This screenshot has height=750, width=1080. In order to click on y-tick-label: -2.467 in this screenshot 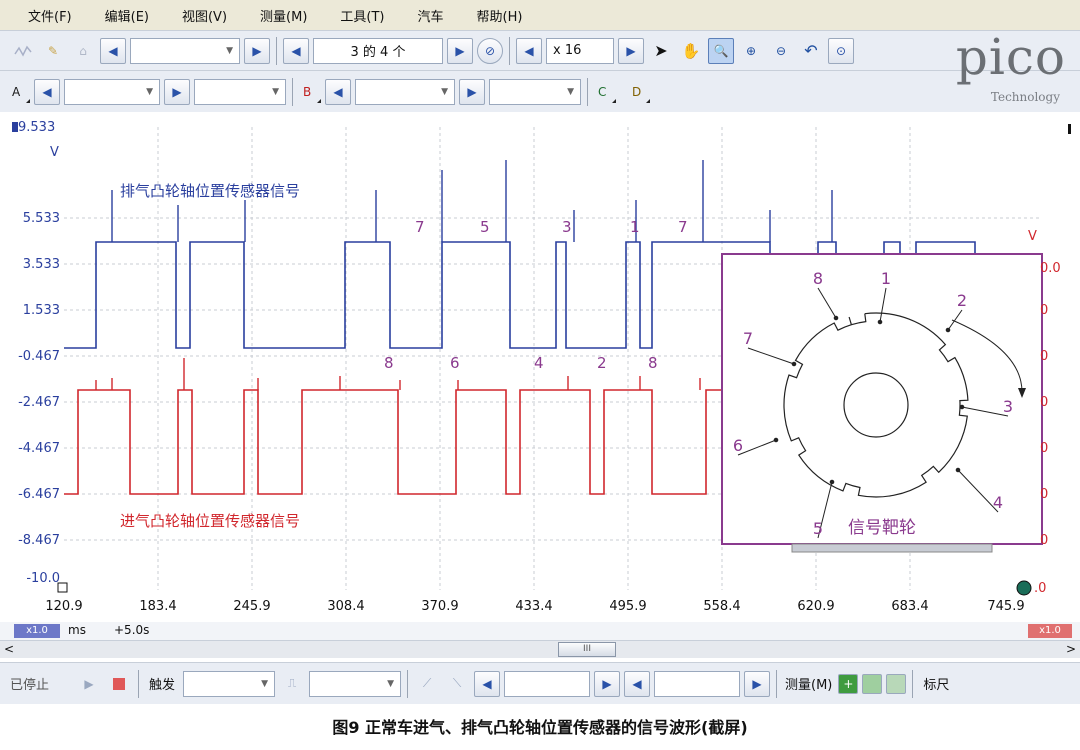, I will do `click(39, 402)`.